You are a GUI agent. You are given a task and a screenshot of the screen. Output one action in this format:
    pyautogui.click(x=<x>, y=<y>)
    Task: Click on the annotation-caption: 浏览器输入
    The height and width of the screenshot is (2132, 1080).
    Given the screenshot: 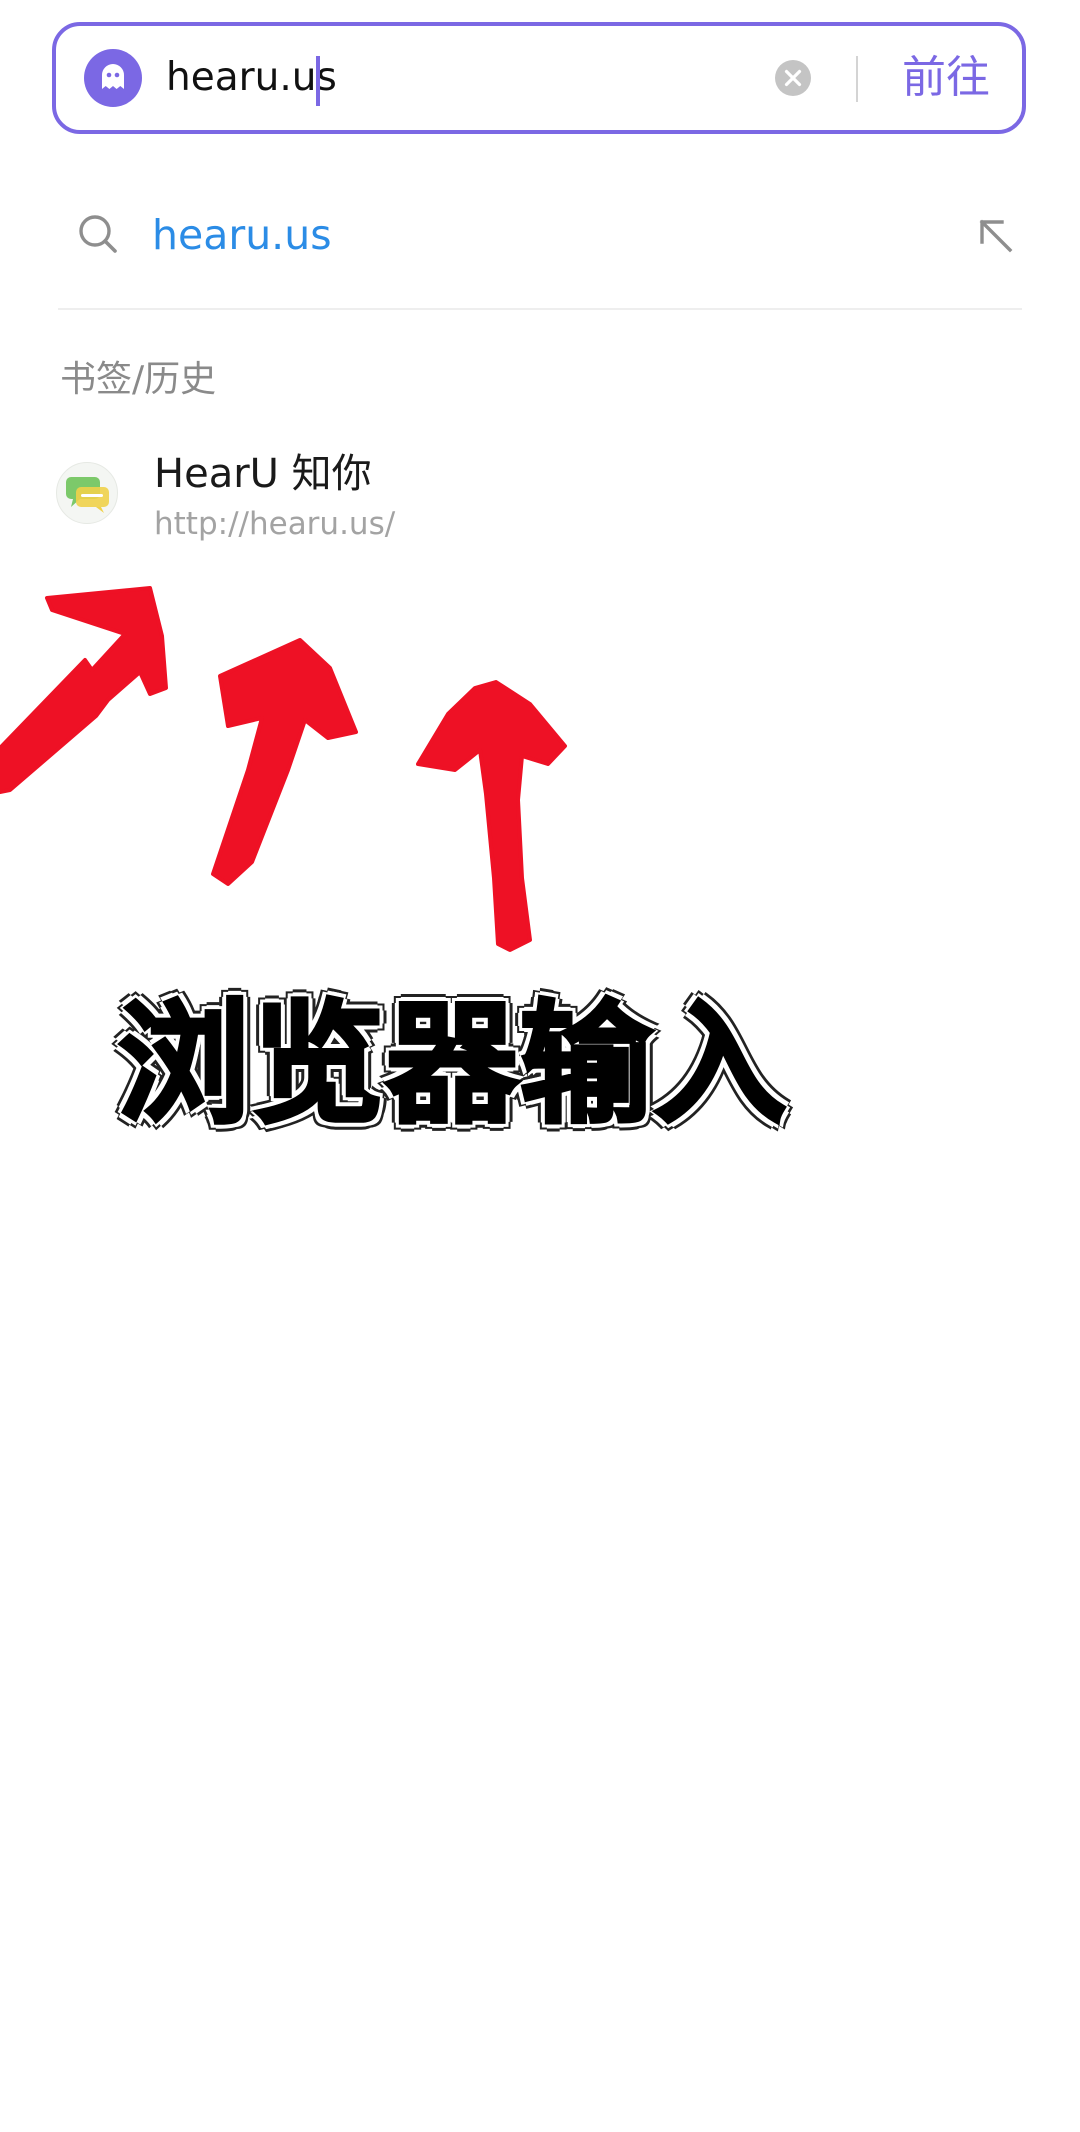 What is the action you would take?
    pyautogui.click(x=452, y=1065)
    